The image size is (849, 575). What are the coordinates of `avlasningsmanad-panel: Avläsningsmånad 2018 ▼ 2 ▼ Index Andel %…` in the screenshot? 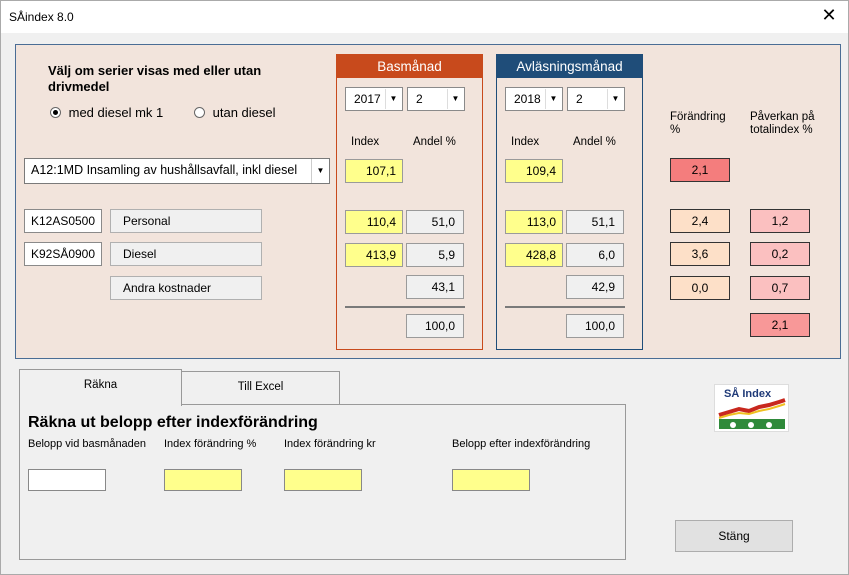 It's located at (569, 202).